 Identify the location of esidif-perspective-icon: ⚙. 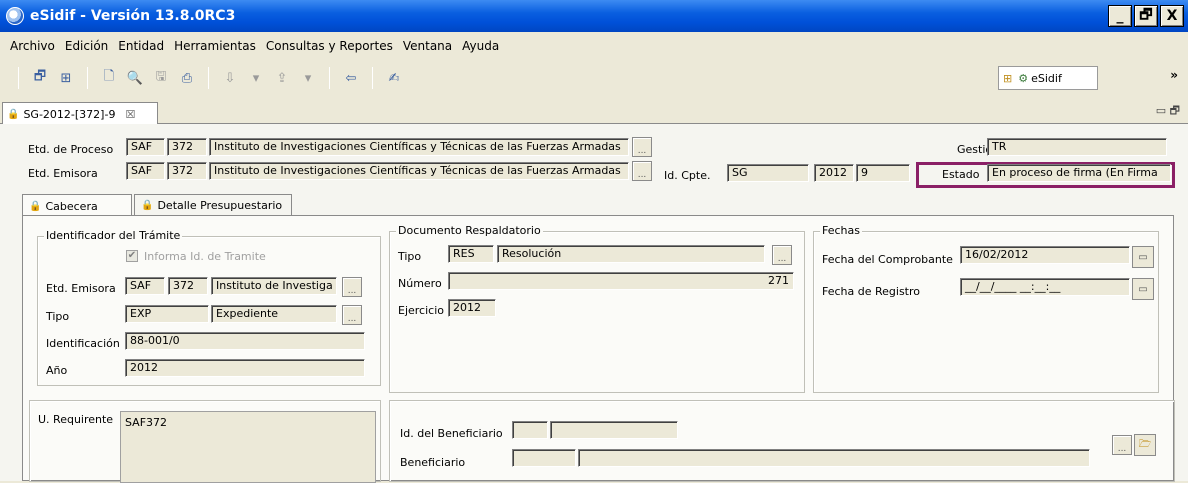
(1023, 78).